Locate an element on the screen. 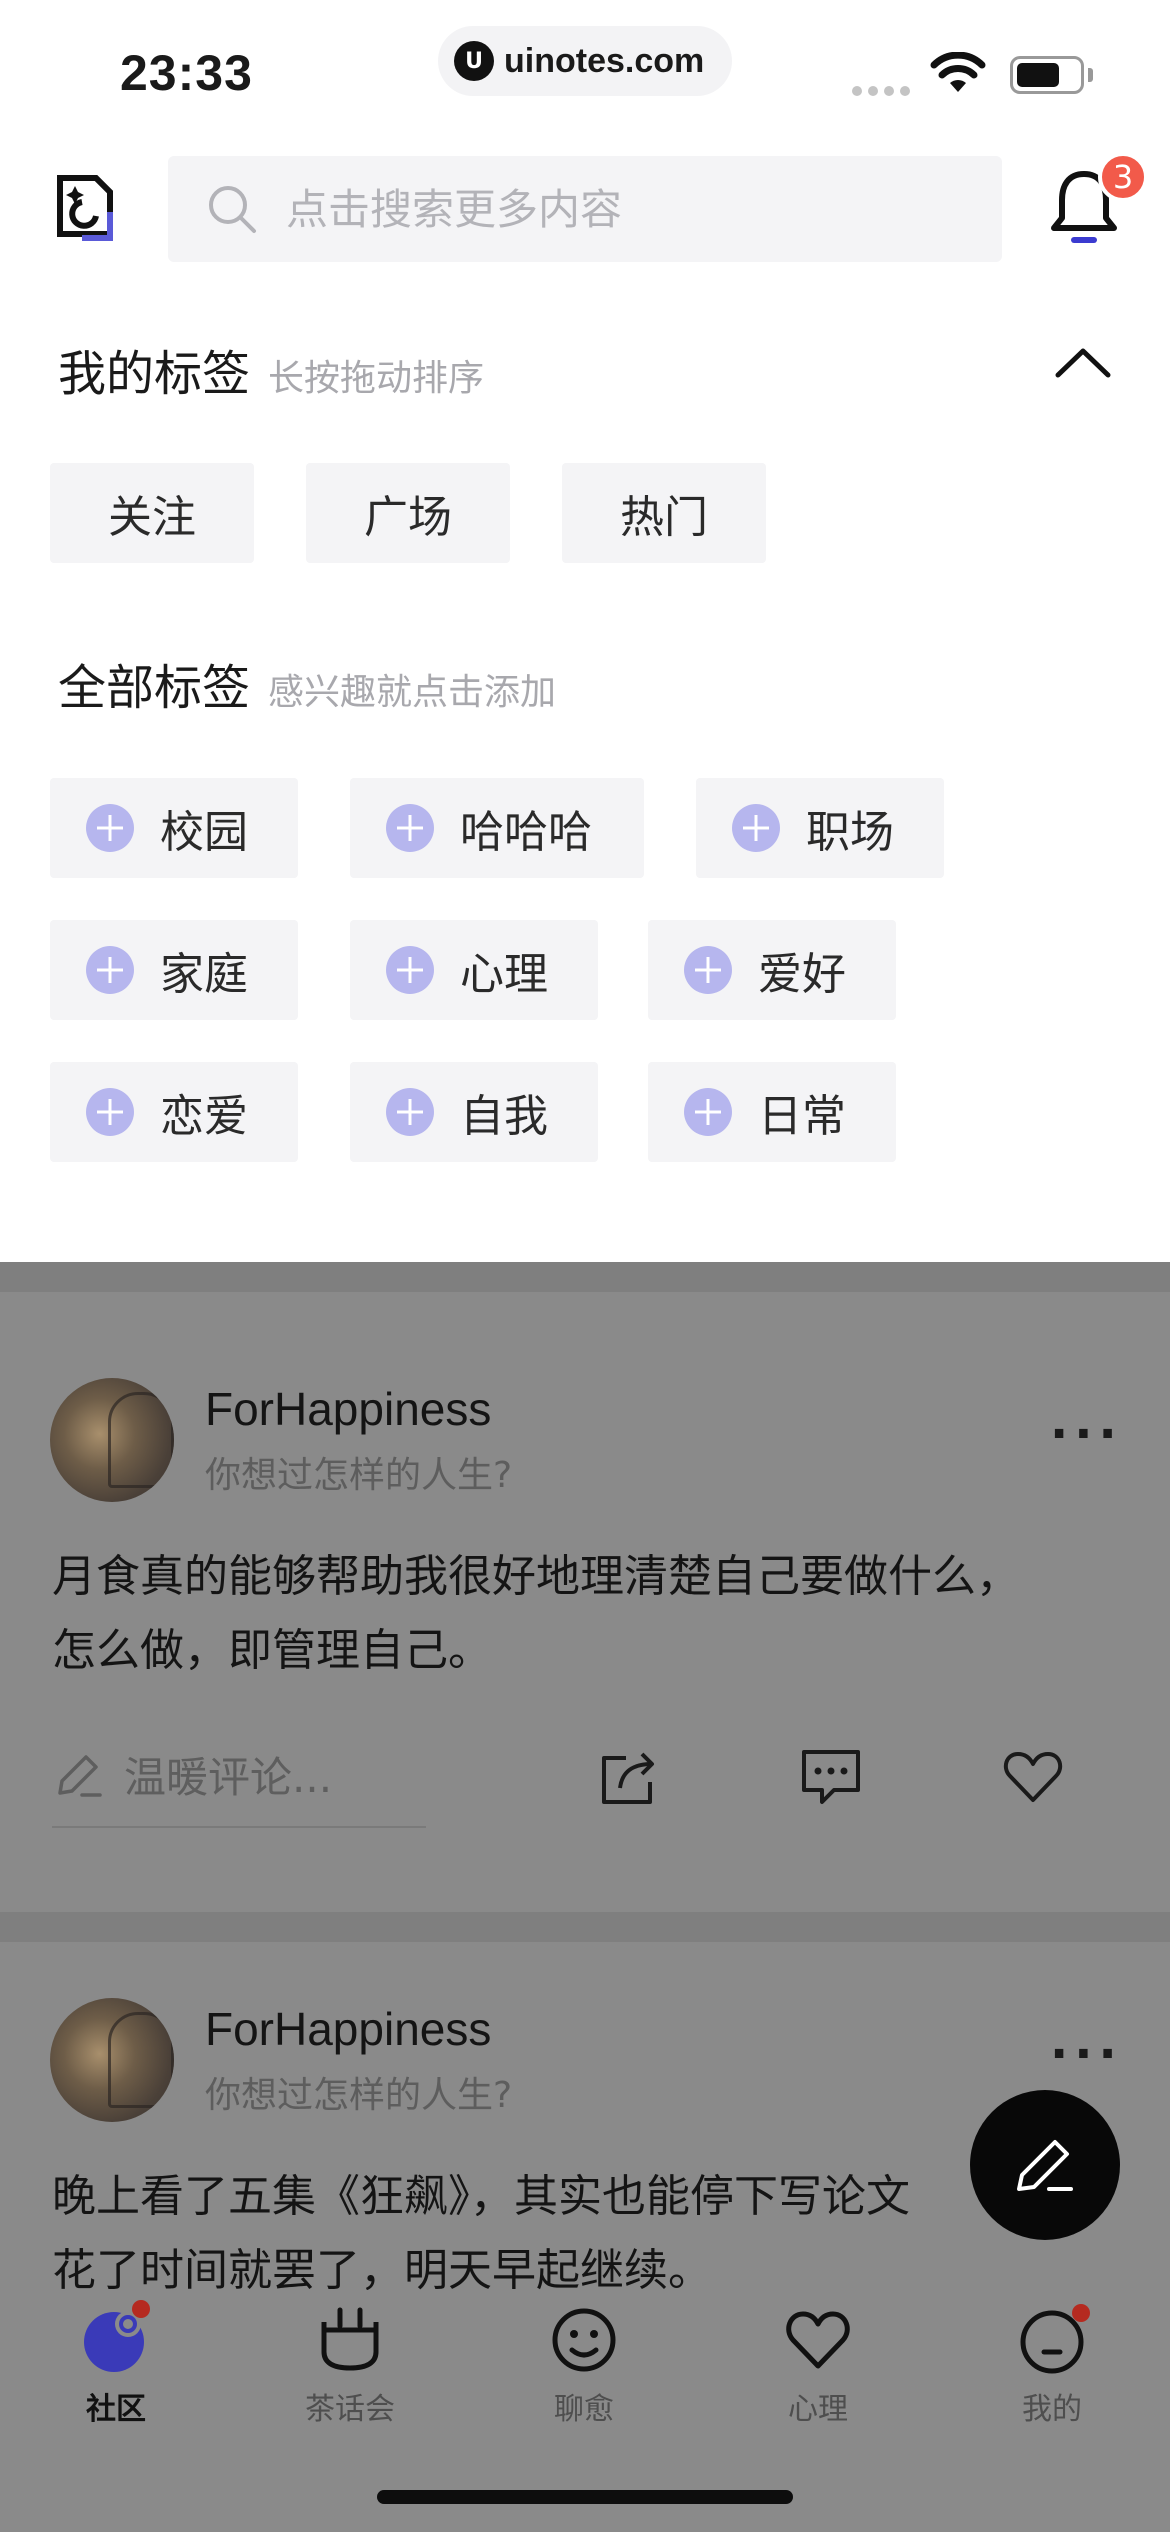 The height and width of the screenshot is (2532, 1170). my-tag-chip: 关注 is located at coordinates (152, 513).